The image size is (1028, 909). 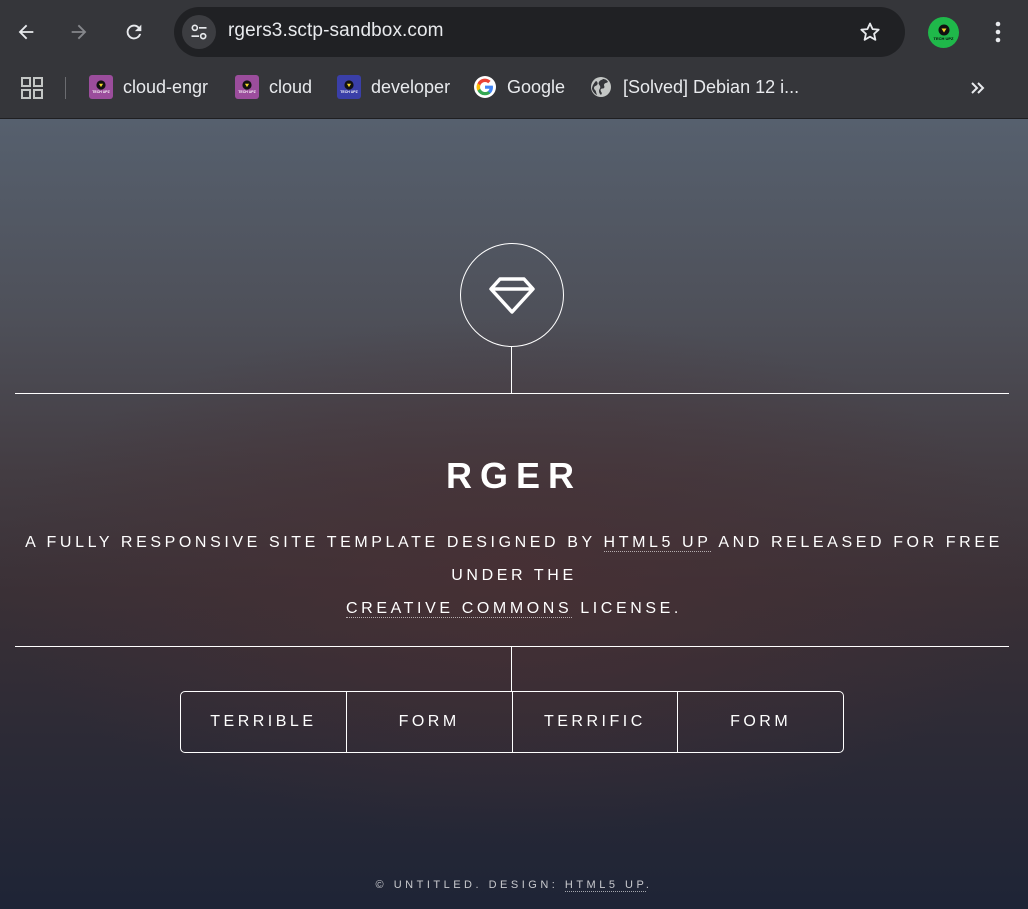 I want to click on browser-toolbar: rgers3.sctp-sandbox.com TECH UPZ, so click(x=514, y=32).